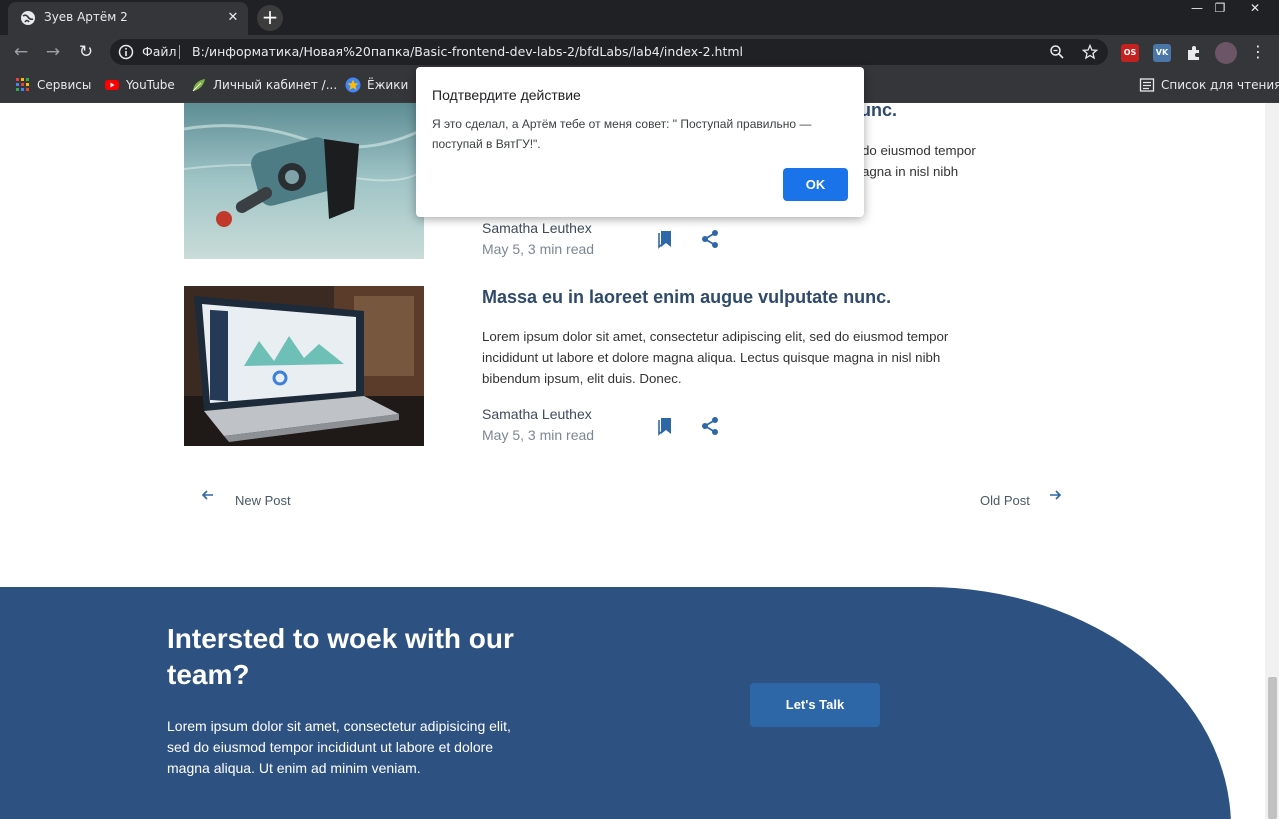 This screenshot has height=819, width=1279. Describe the element at coordinates (340, 656) in the screenshot. I see `cta-heading: Intersted to woek with our team?` at that location.